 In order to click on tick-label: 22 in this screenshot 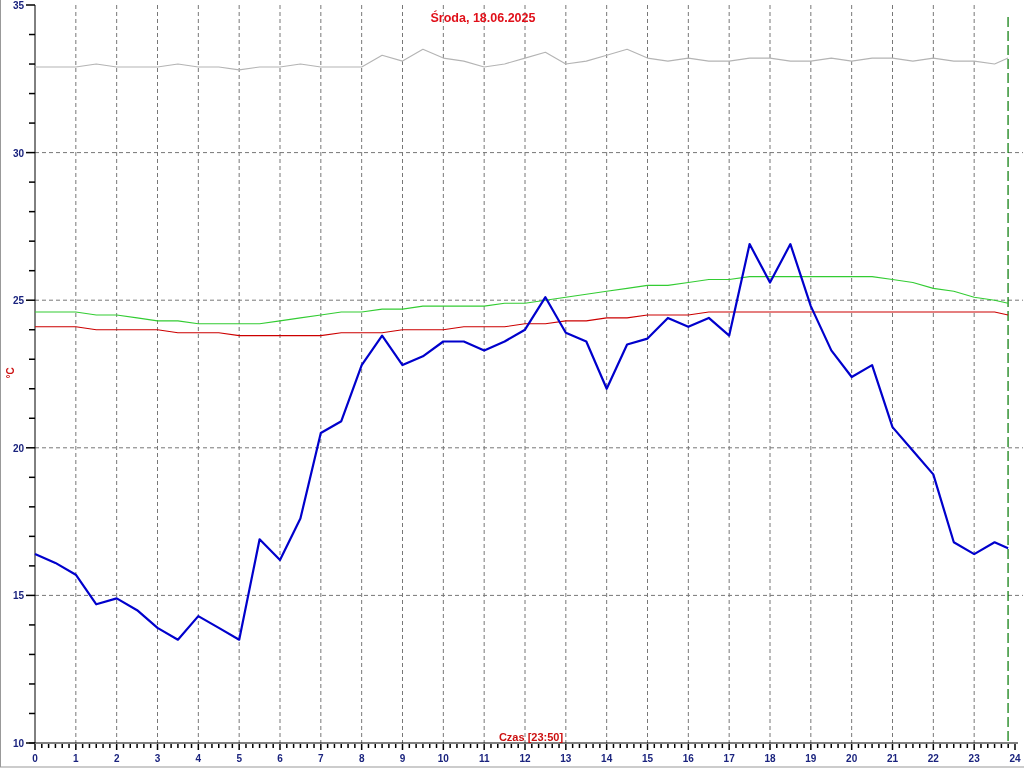, I will do `click(933, 758)`.